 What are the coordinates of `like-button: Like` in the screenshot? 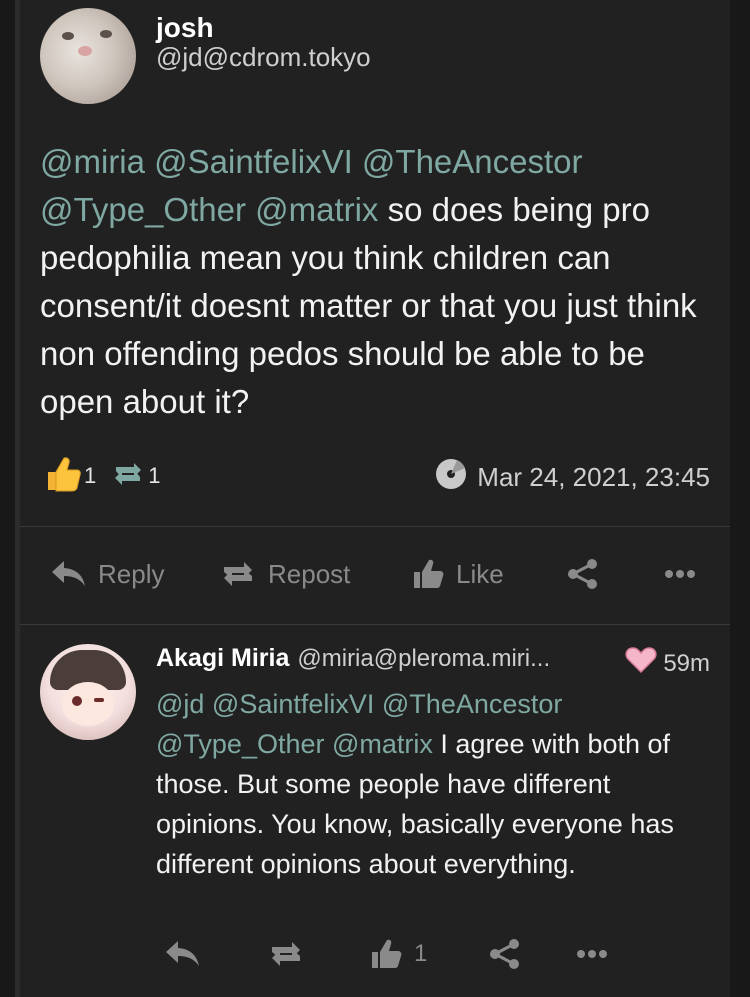 It's located at (458, 574).